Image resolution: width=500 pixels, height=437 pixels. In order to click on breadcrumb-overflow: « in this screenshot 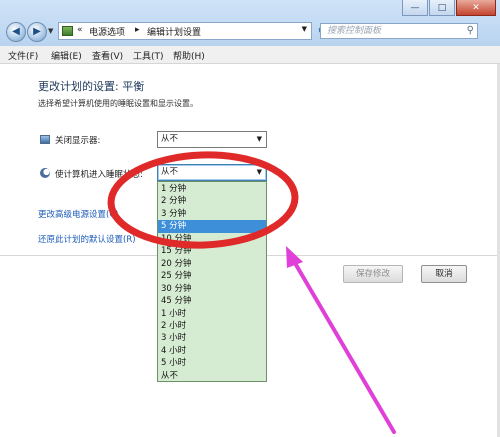, I will do `click(80, 30)`.